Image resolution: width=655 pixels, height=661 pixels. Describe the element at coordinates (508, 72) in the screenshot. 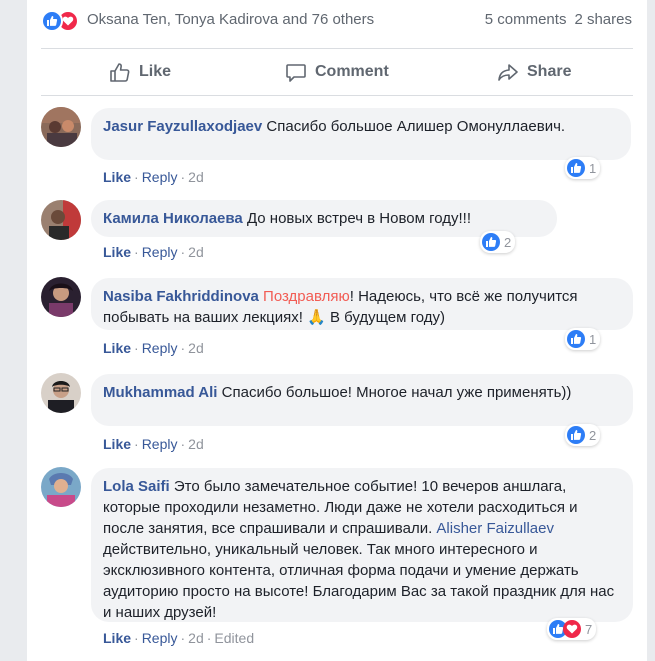

I see `share-arrow-icon` at that location.